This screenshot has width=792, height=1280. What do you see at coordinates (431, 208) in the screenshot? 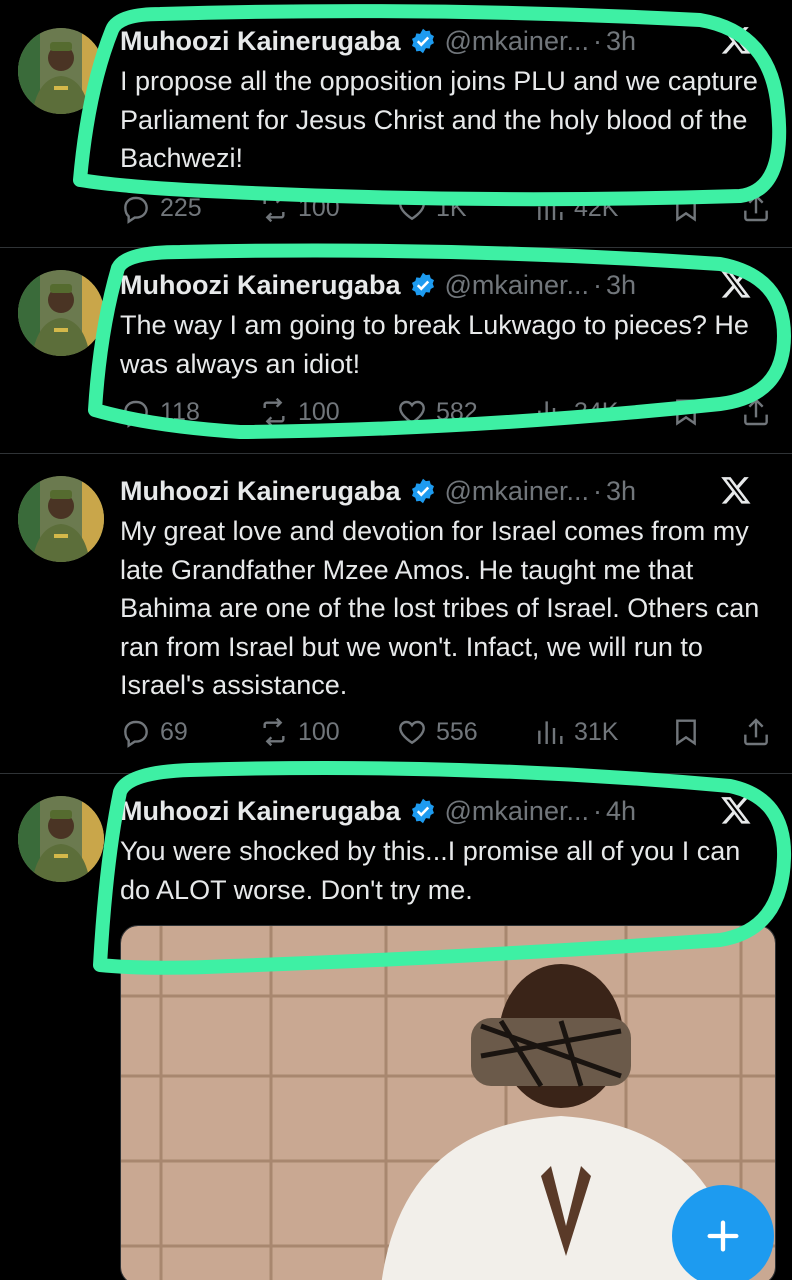
I see `like-button: 1K` at bounding box center [431, 208].